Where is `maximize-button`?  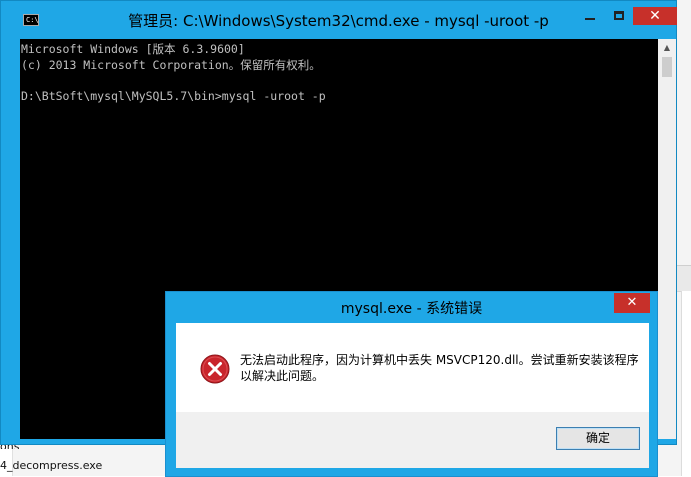
maximize-button is located at coordinates (619, 16).